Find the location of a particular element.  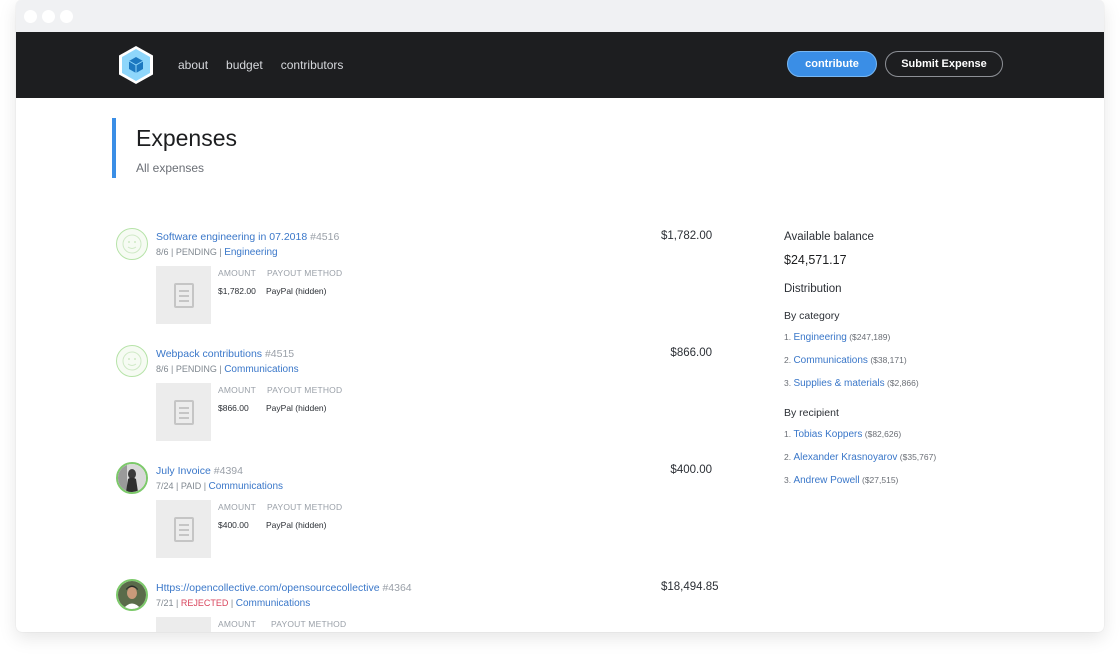

expense-meta: 8/6 | PENDING | Engineering is located at coordinates (217, 252).